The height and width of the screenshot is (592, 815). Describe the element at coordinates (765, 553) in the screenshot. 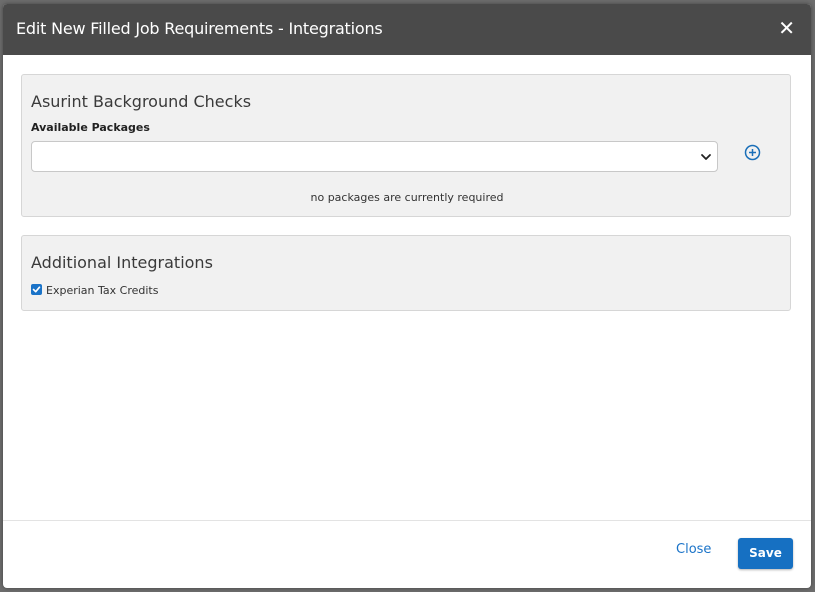

I see `save-button: Save` at that location.